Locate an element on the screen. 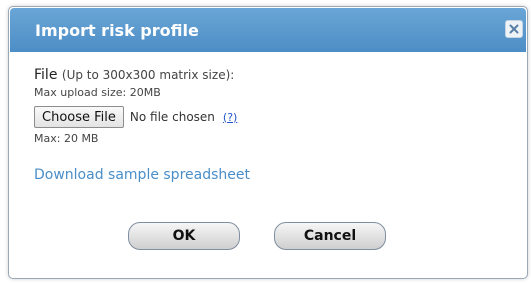 This screenshot has height=283, width=531. download-sample-spreadsheet-link: Download sample spreadsheet is located at coordinates (142, 175).